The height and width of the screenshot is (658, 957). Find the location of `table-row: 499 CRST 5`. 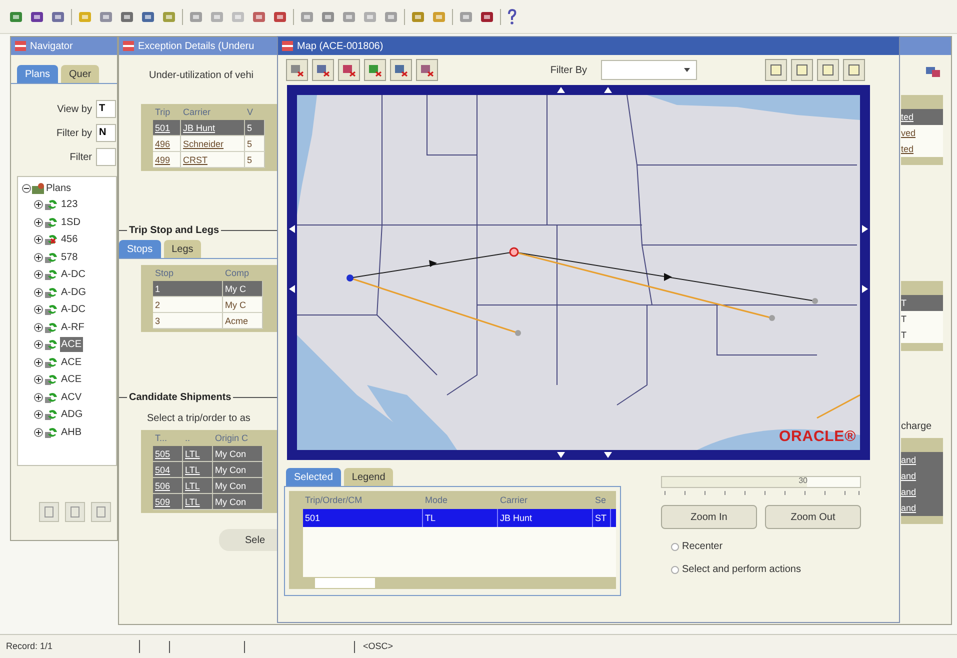

table-row: 499 CRST 5 is located at coordinates (209, 160).